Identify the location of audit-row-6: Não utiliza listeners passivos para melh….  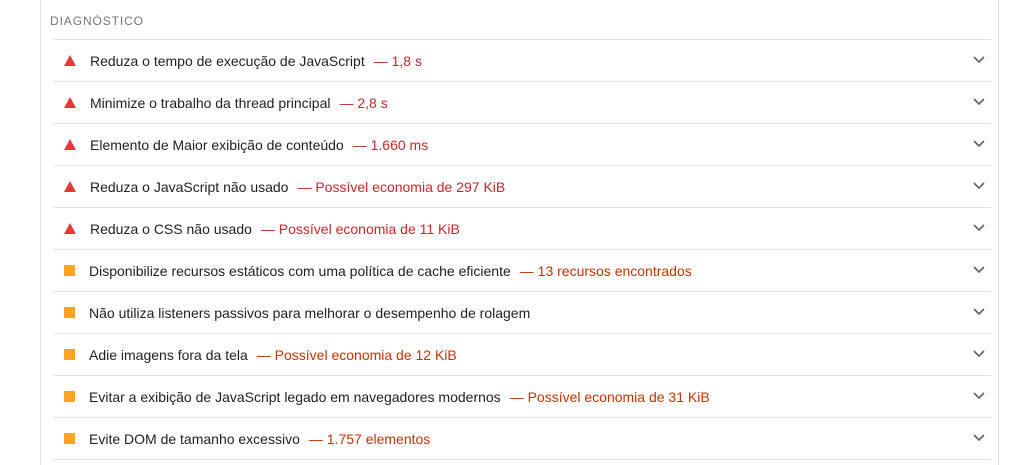
(522, 313).